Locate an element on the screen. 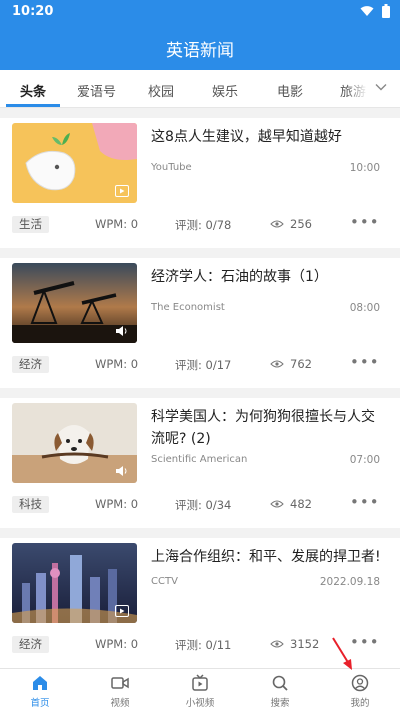 The width and height of the screenshot is (400, 712). nav-profile-label: 我的 is located at coordinates (360, 703).